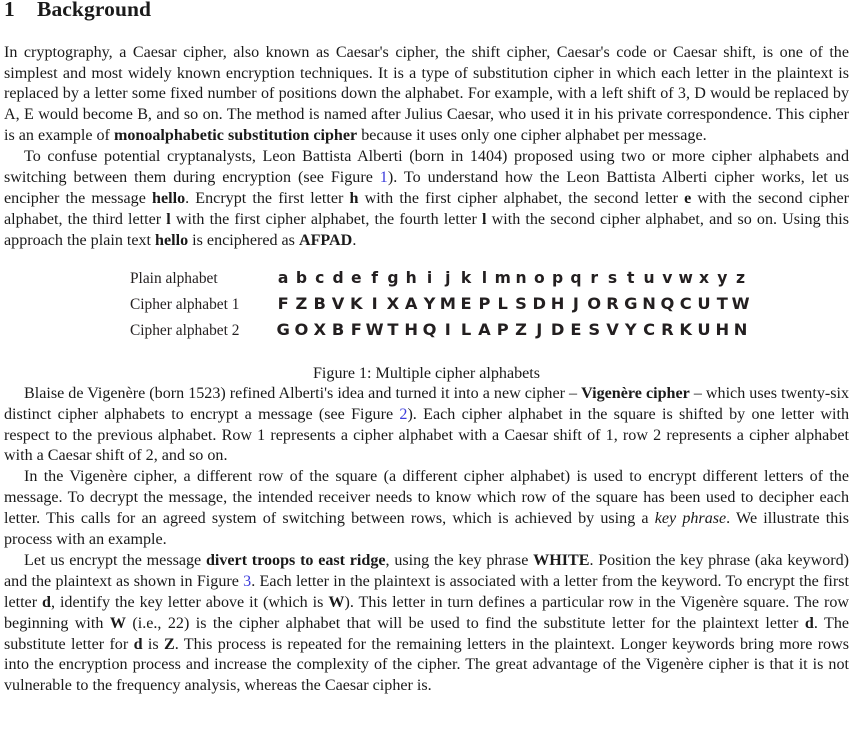  Describe the element at coordinates (466, 277) in the screenshot. I see `letter-cell: k` at that location.